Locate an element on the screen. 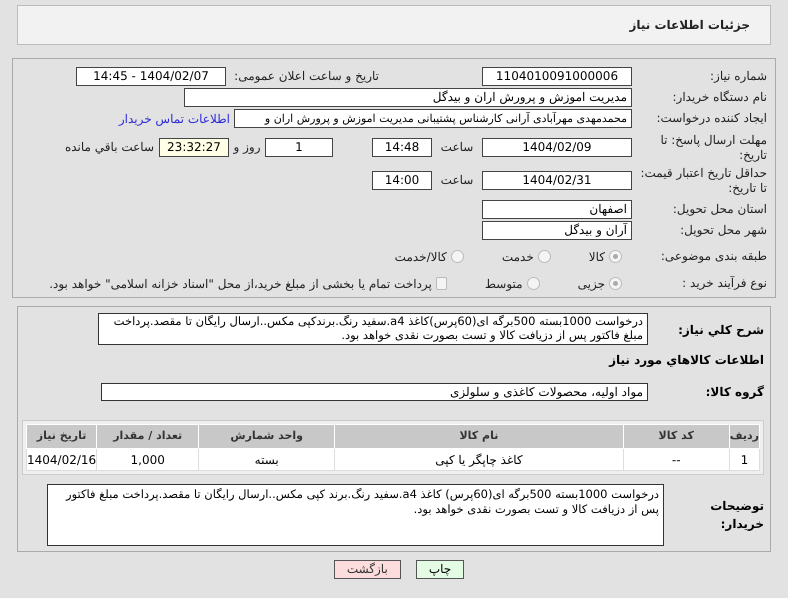 The height and width of the screenshot is (598, 788). remaining-time-field: 23:32:27 is located at coordinates (194, 148).